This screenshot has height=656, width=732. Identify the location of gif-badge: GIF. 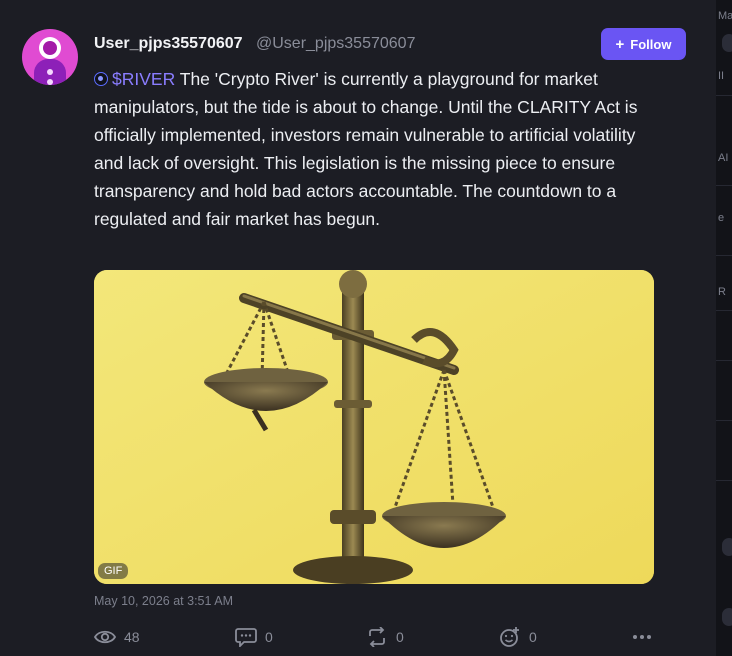
(113, 571).